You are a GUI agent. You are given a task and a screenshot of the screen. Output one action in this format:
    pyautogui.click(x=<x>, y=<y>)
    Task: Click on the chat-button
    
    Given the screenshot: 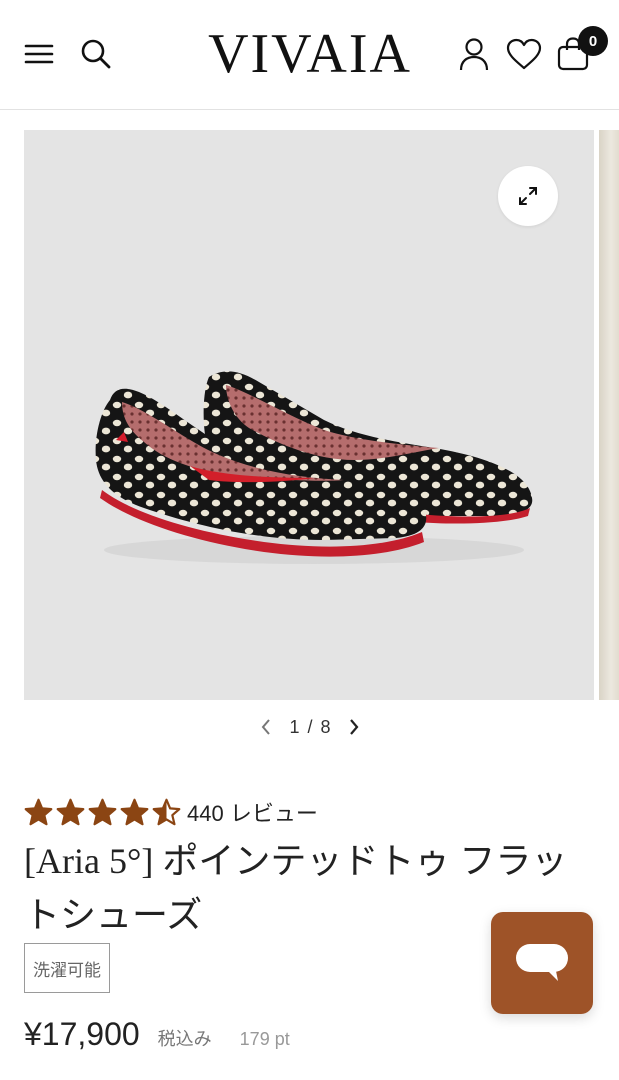 What is the action you would take?
    pyautogui.click(x=542, y=963)
    